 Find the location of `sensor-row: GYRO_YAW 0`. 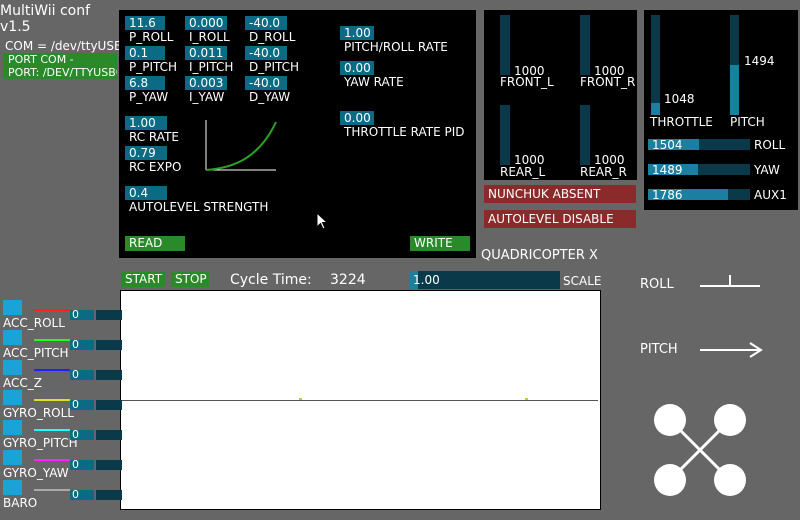

sensor-row: GYRO_YAW 0 is located at coordinates (61, 465).